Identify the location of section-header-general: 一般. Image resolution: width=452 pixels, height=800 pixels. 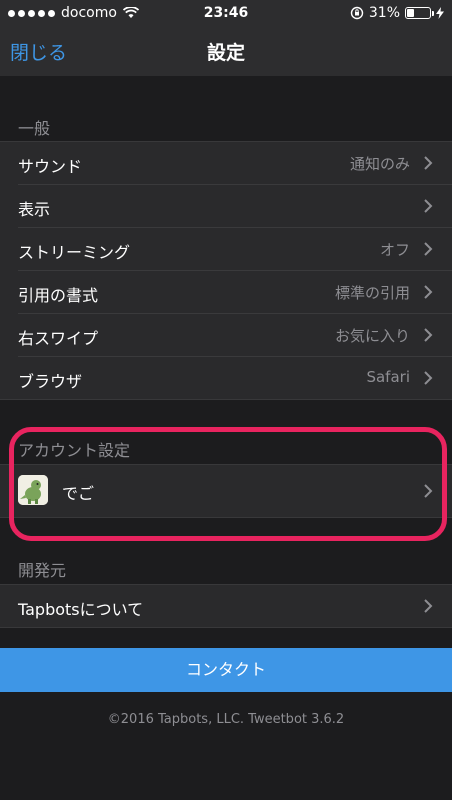
(34, 128).